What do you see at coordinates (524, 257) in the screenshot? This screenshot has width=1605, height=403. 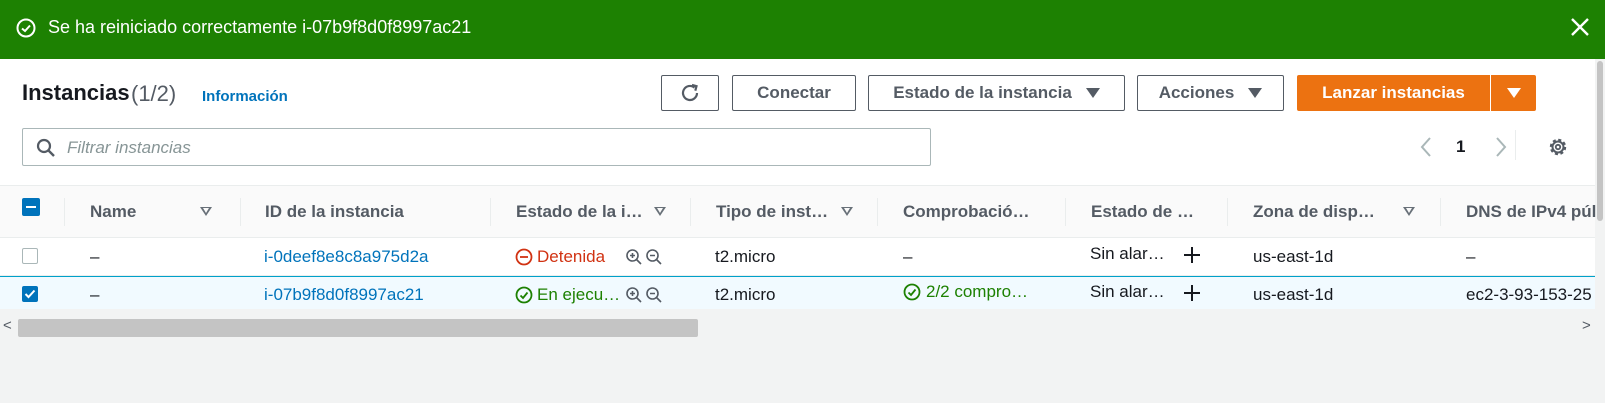 I see `stopped-status-icon` at bounding box center [524, 257].